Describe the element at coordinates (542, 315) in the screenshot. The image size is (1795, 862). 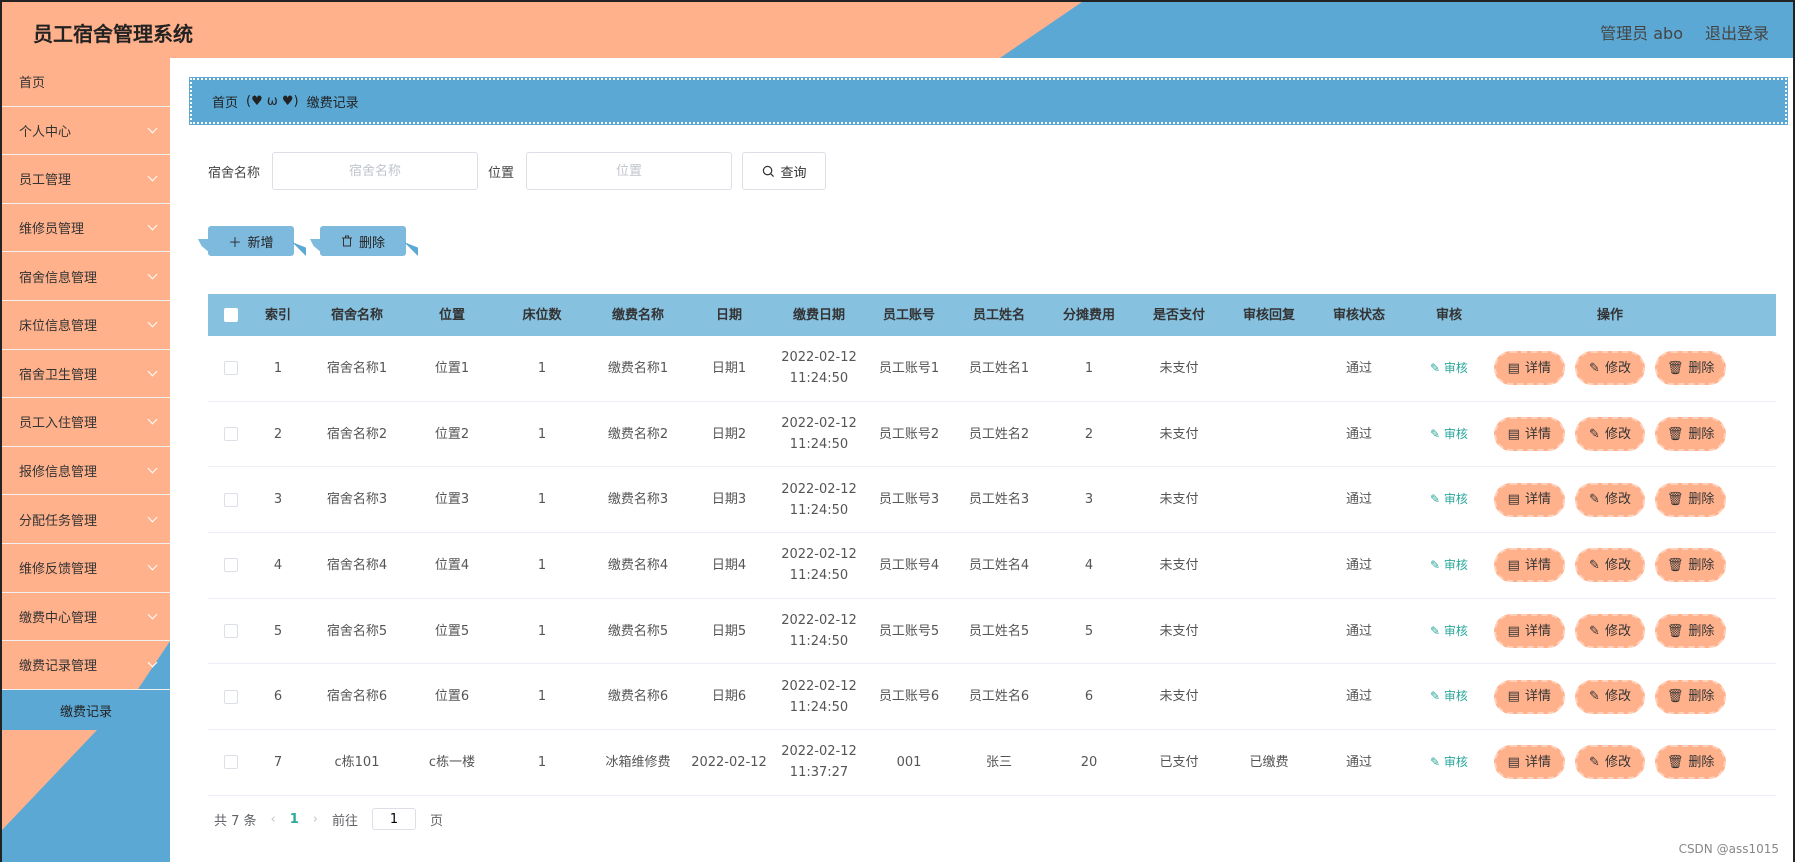
I see `column-header: 床位数` at that location.